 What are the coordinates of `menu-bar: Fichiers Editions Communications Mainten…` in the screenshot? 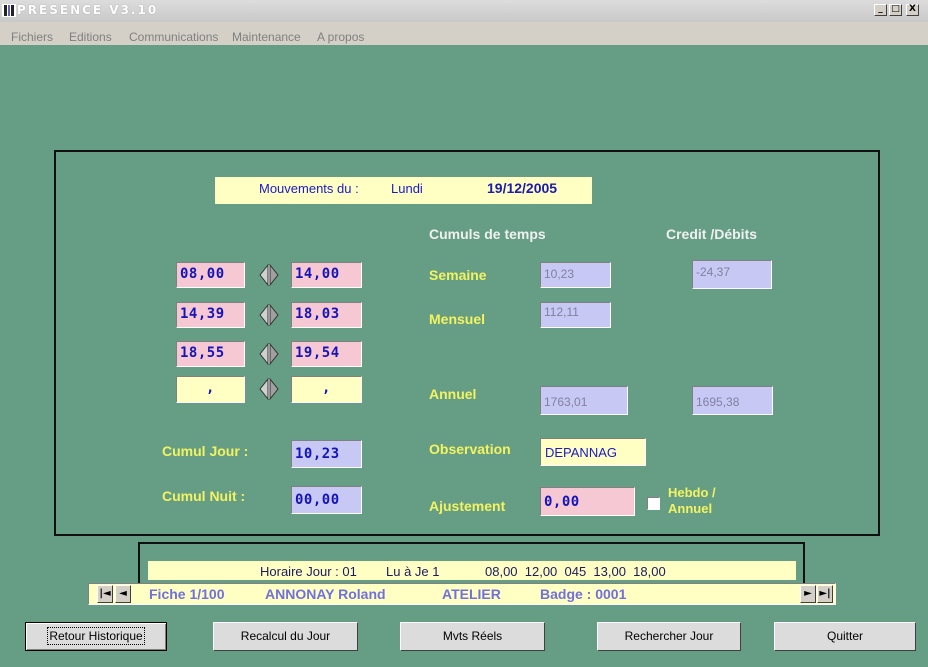 It's located at (464, 33).